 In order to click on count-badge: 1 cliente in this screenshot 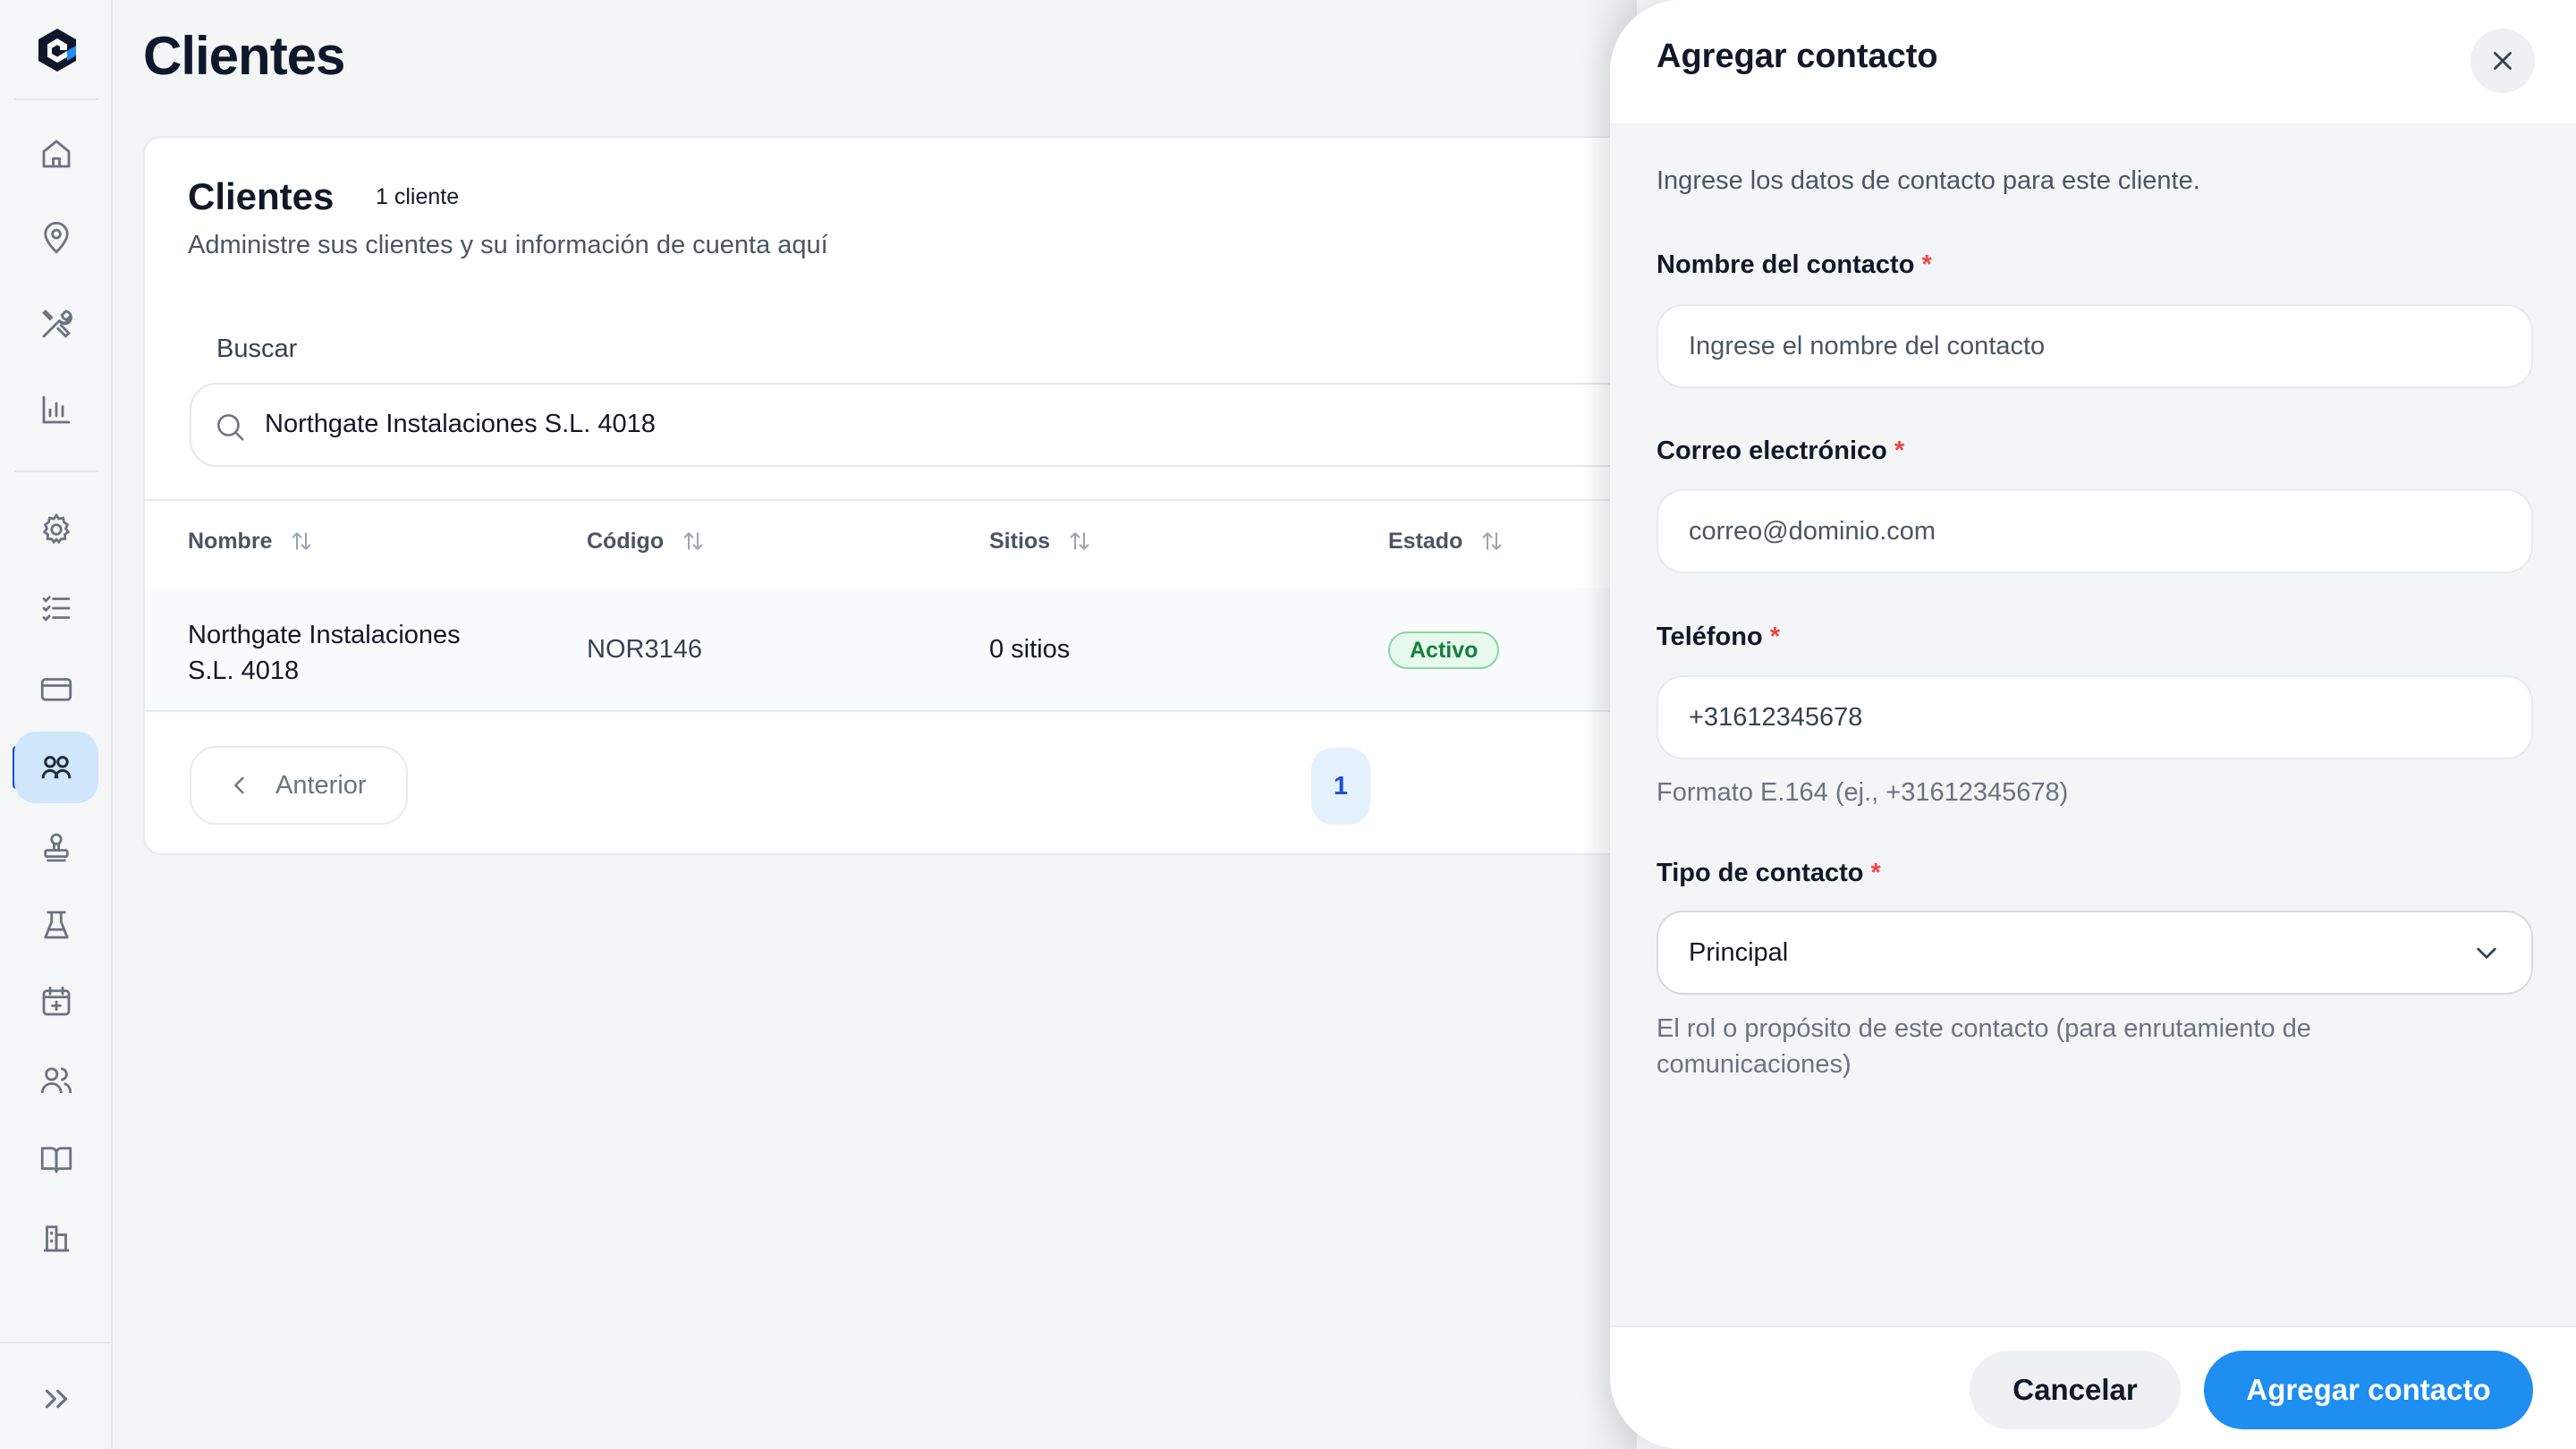, I will do `click(418, 196)`.